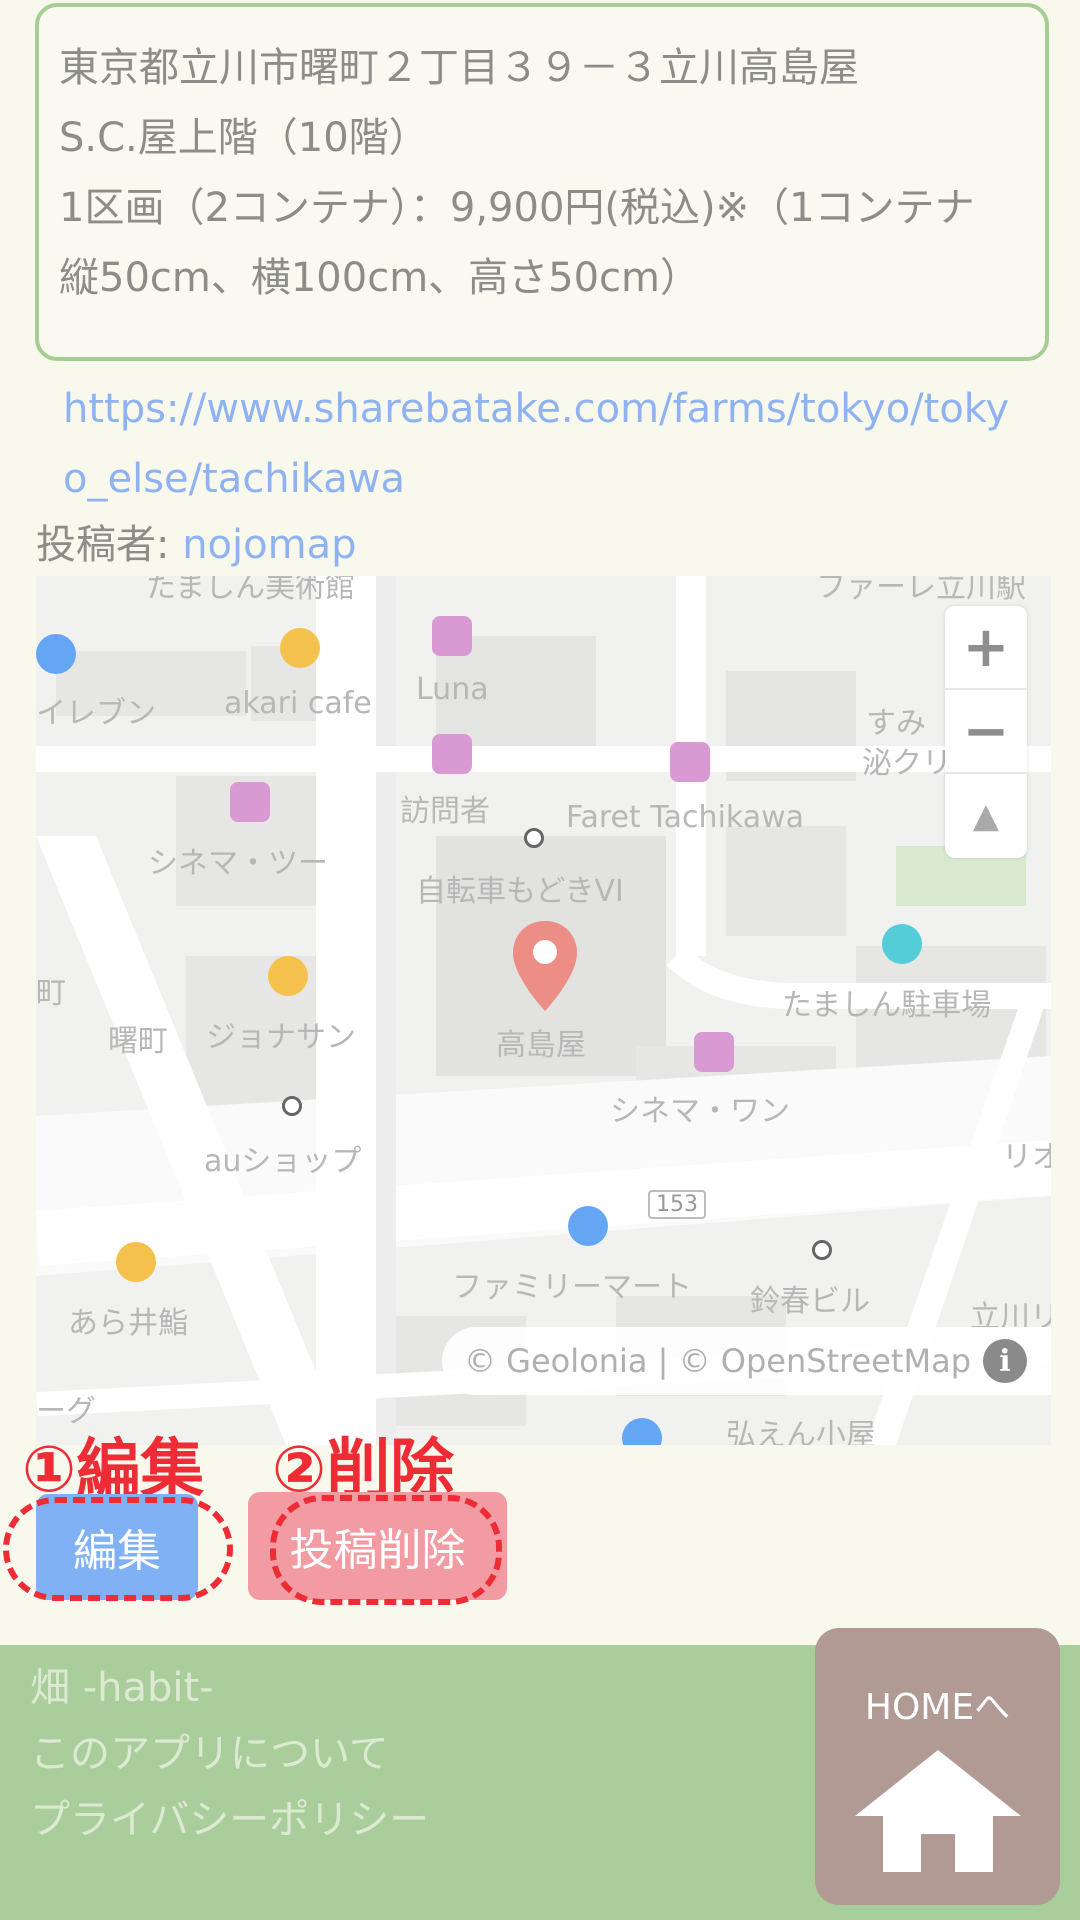  Describe the element at coordinates (281, 1037) in the screenshot. I see `map-label-jonathan: ジョナサン` at that location.